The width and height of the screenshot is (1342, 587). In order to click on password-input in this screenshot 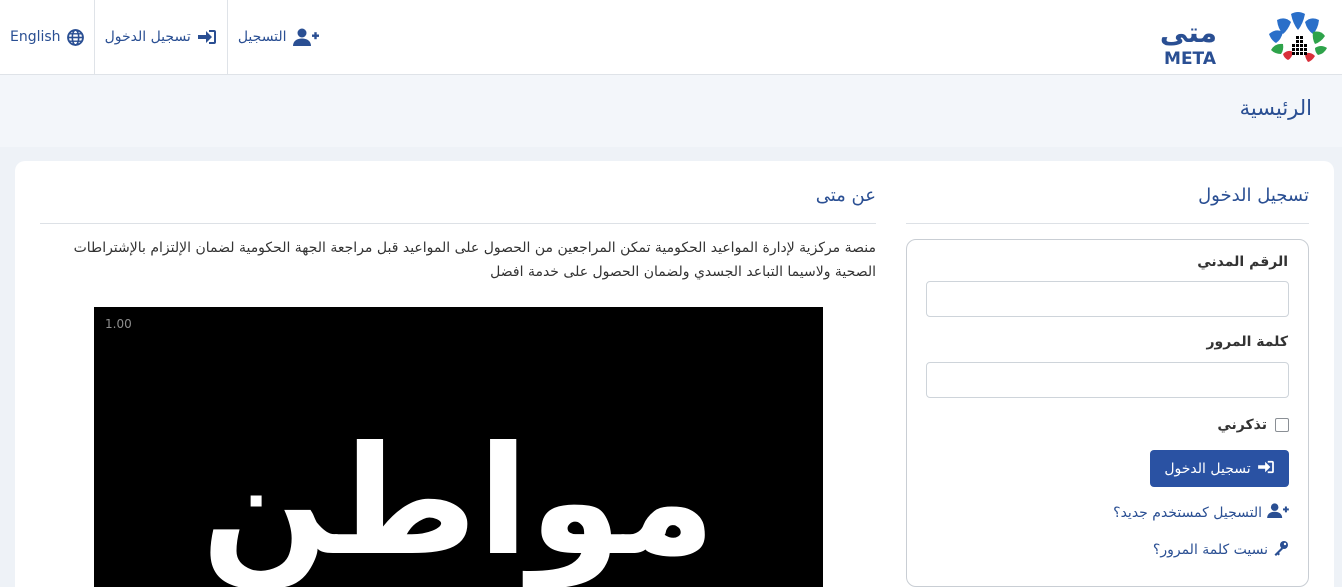, I will do `click(1107, 380)`.